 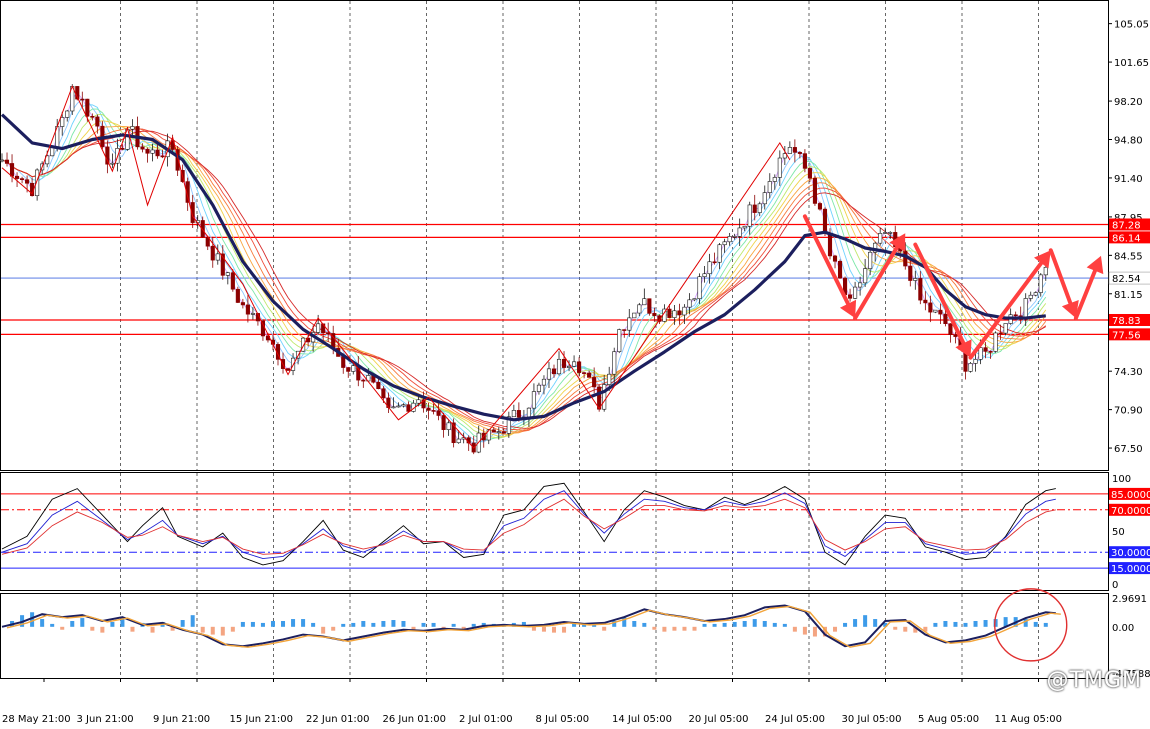 What do you see at coordinates (1131, 63) in the screenshot?
I see `y-tick-label: 101.65` at bounding box center [1131, 63].